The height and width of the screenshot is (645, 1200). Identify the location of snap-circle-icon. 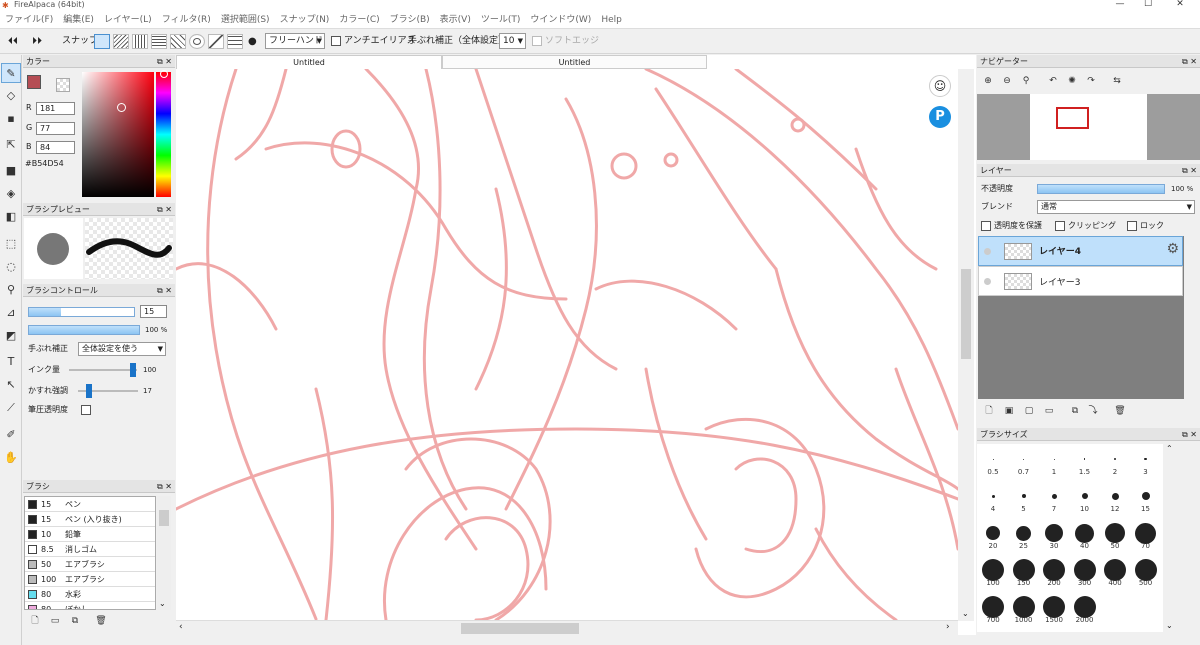
(197, 41).